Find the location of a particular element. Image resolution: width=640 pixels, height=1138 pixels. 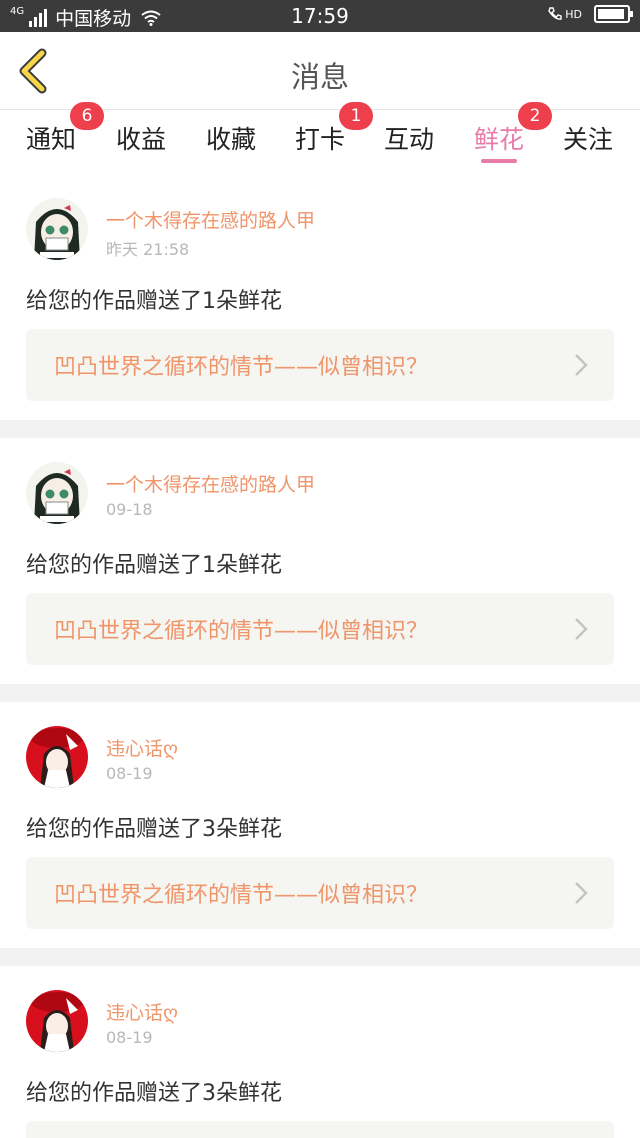

tab-label: 关注 is located at coordinates (587, 139).